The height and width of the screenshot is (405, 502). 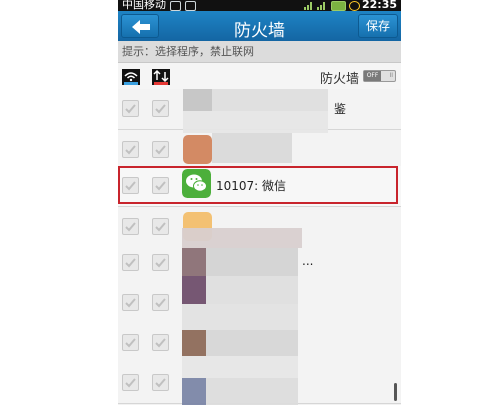 I want to click on cell-signal-icon, so click(x=322, y=5).